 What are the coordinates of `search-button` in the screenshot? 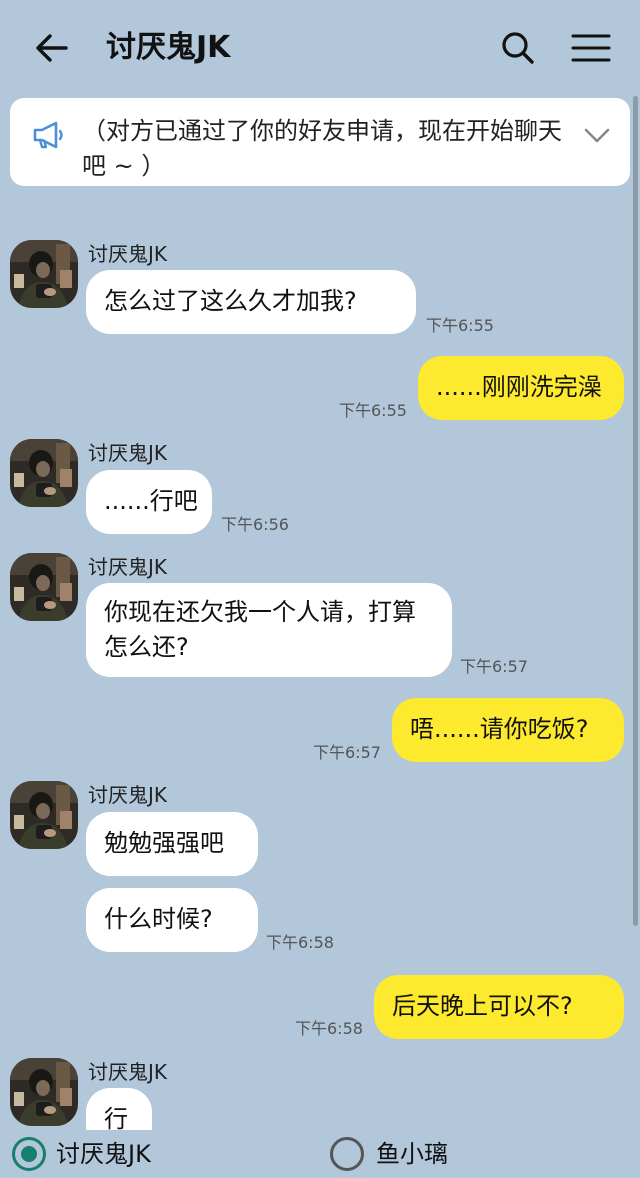 It's located at (518, 48).